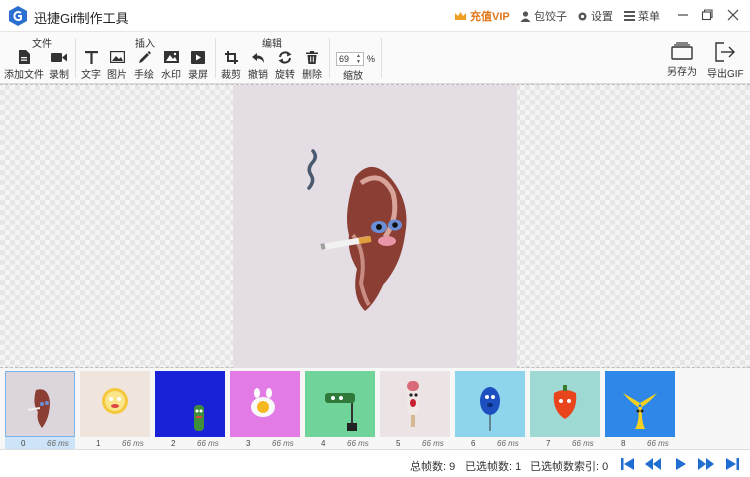  What do you see at coordinates (145, 44) in the screenshot?
I see `group-label-insert: 插入` at bounding box center [145, 44].